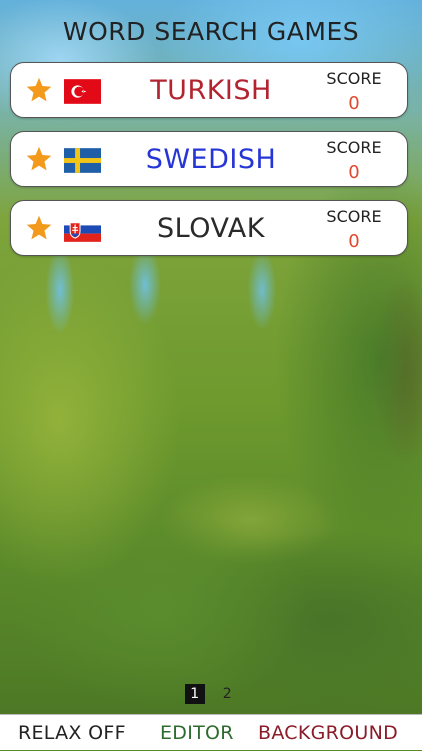 The height and width of the screenshot is (751, 422). Describe the element at coordinates (211, 31) in the screenshot. I see `page-title: WORD SEARCH GAMES` at that location.